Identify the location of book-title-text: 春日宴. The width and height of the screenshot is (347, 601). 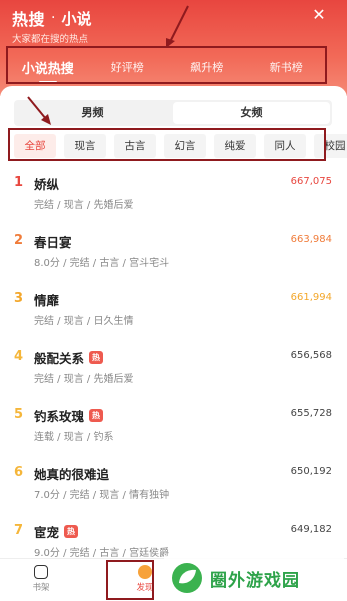
(53, 242).